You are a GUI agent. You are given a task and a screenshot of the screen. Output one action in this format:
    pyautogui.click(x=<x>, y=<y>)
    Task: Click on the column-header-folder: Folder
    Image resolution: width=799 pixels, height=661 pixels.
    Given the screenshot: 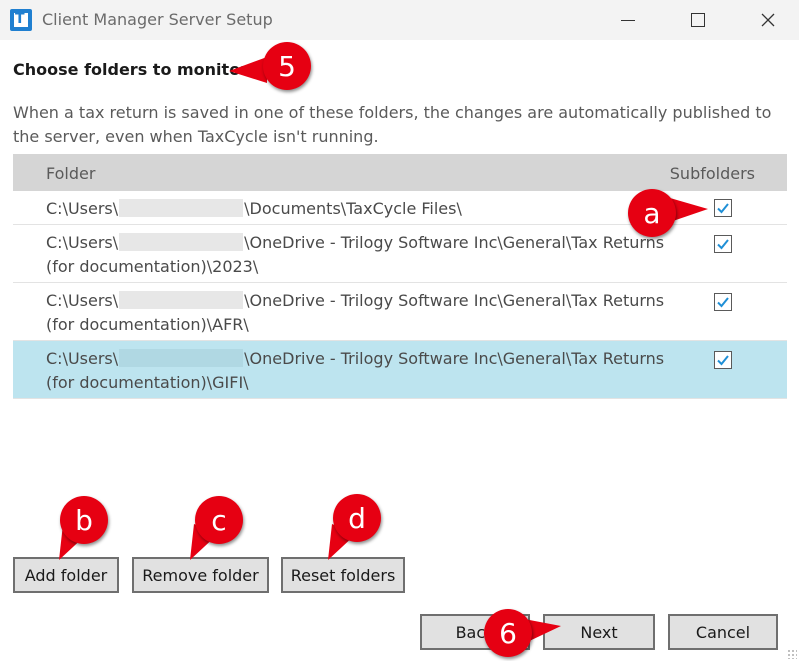 What is the action you would take?
    pyautogui.click(x=71, y=173)
    